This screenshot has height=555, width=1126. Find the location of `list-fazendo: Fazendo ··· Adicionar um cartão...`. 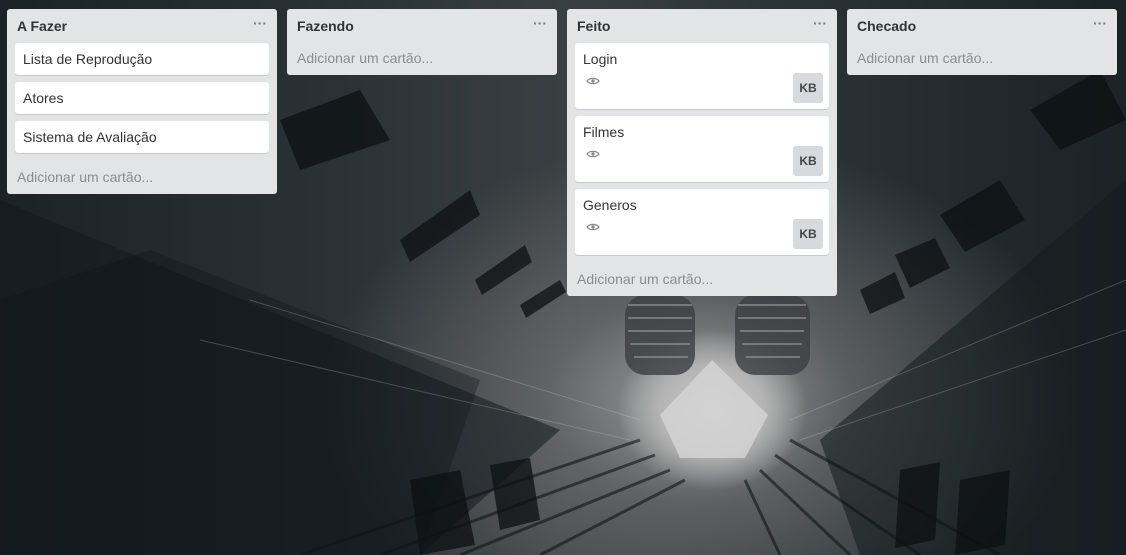

list-fazendo: Fazendo ··· Adicionar um cartão... is located at coordinates (422, 42).